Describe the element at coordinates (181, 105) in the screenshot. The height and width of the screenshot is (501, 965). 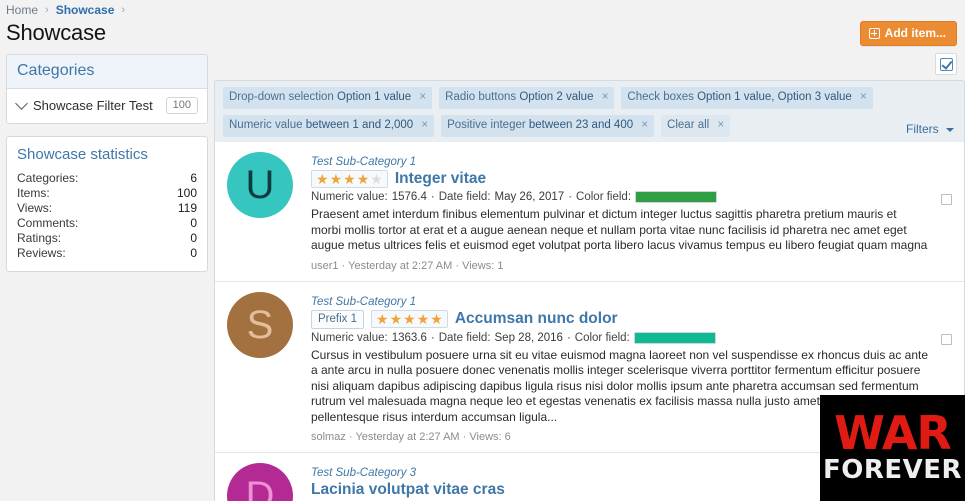
I see `category-count-badge: 100` at that location.